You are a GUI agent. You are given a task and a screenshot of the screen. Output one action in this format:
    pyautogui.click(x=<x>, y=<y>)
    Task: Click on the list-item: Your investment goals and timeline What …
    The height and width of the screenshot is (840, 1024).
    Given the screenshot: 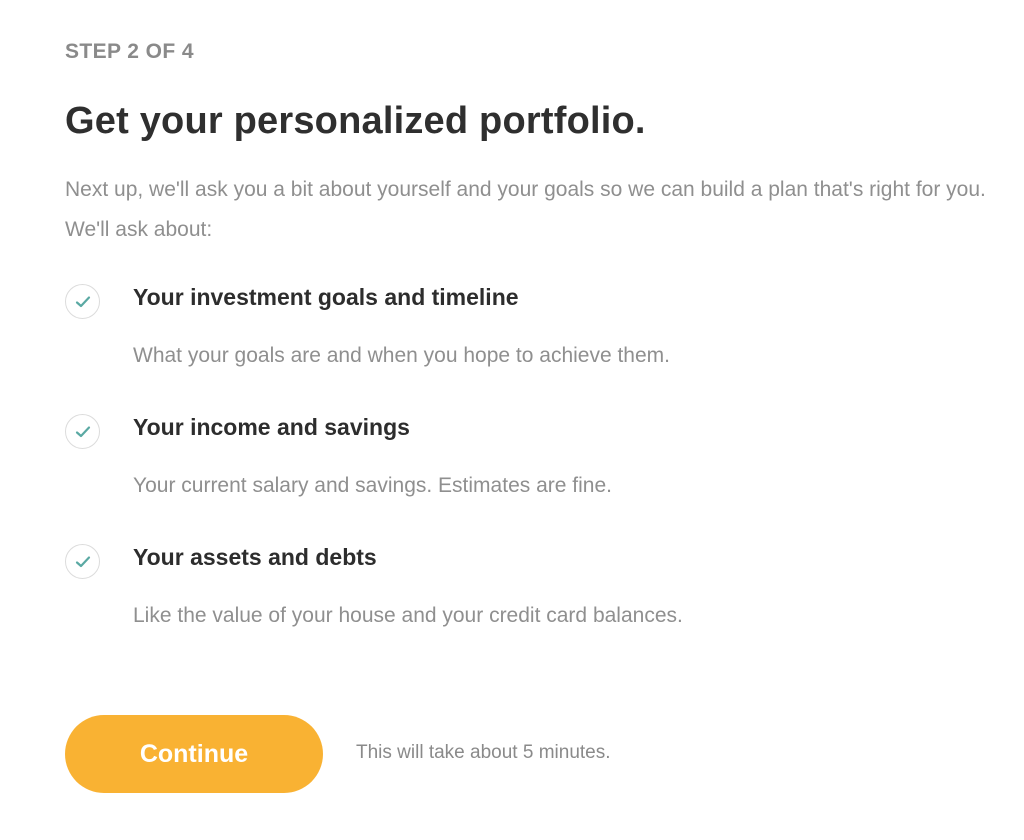 What is the action you would take?
    pyautogui.click(x=515, y=347)
    